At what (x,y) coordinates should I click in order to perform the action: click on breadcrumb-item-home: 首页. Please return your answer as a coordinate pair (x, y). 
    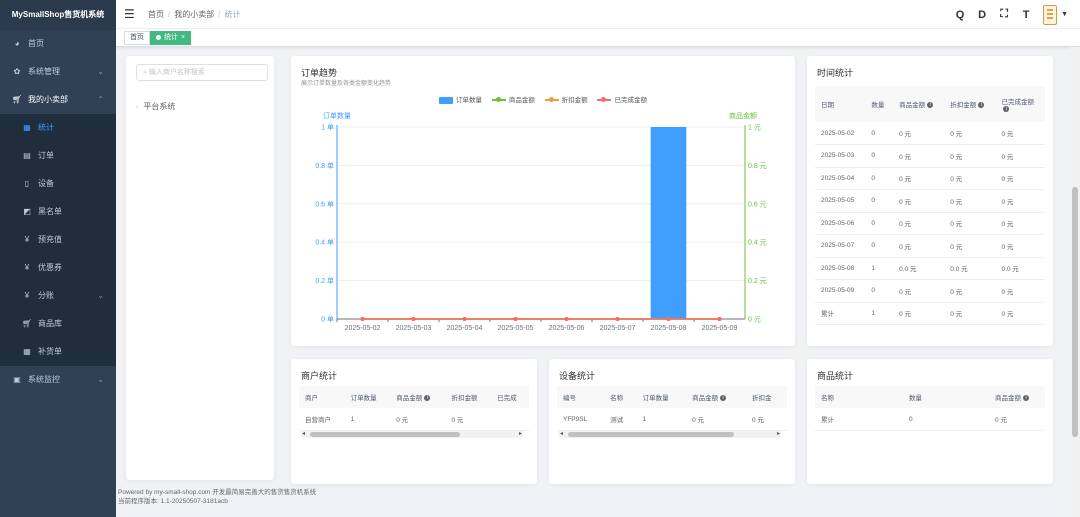
    Looking at the image, I should click on (156, 14).